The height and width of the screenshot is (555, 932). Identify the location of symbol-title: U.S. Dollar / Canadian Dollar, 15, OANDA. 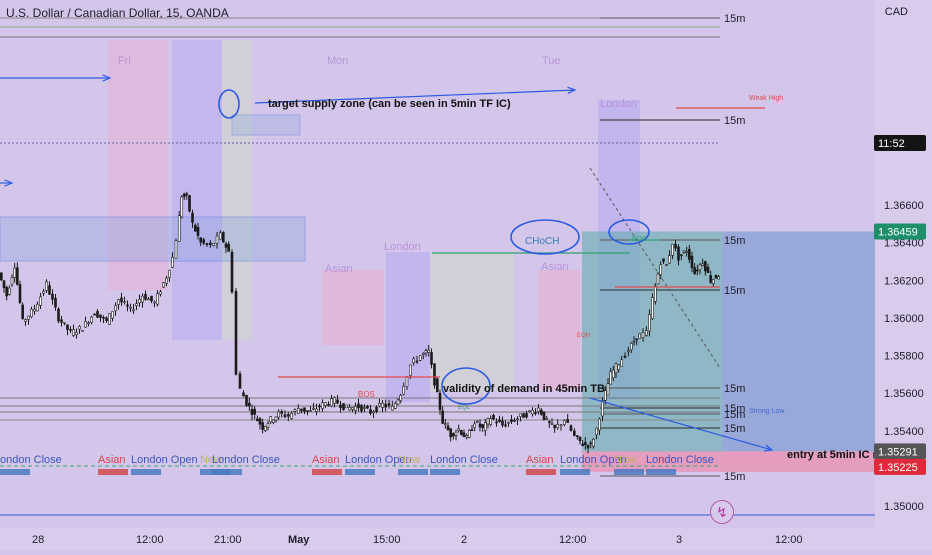
(117, 13).